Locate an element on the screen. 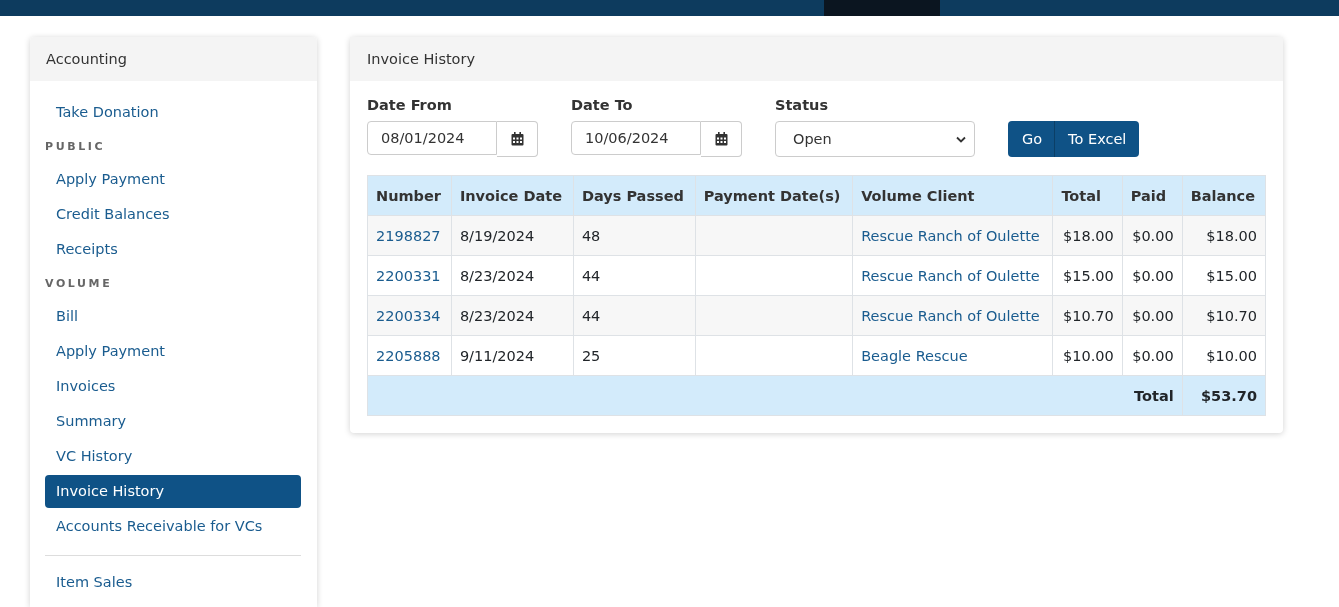 The width and height of the screenshot is (1339, 607). sidebar-item: VC History is located at coordinates (173, 456).